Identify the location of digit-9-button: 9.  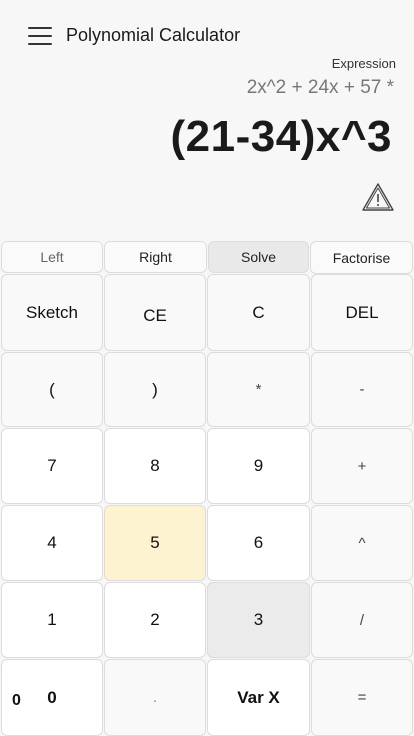
(258, 466).